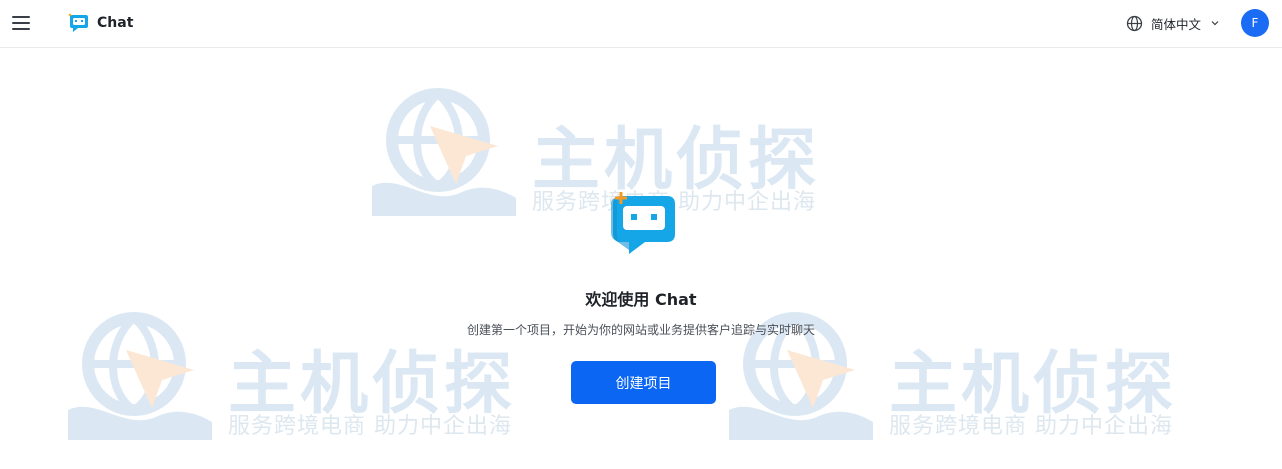 This screenshot has height=469, width=1282. I want to click on welcome-description: 创建第一个项目，开始为你的网站或业务提供客户追踪与实时聊天, so click(640, 330).